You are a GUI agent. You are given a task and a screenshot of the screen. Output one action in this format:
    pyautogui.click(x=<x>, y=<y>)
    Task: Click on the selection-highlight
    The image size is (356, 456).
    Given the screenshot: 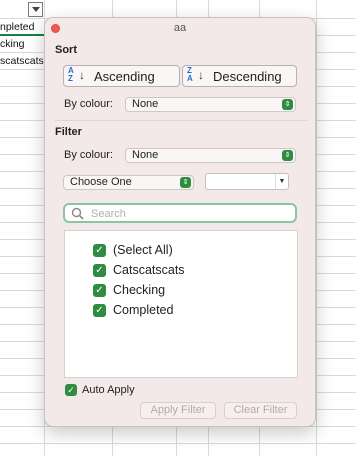 What is the action you would take?
    pyautogui.click(x=22, y=35)
    